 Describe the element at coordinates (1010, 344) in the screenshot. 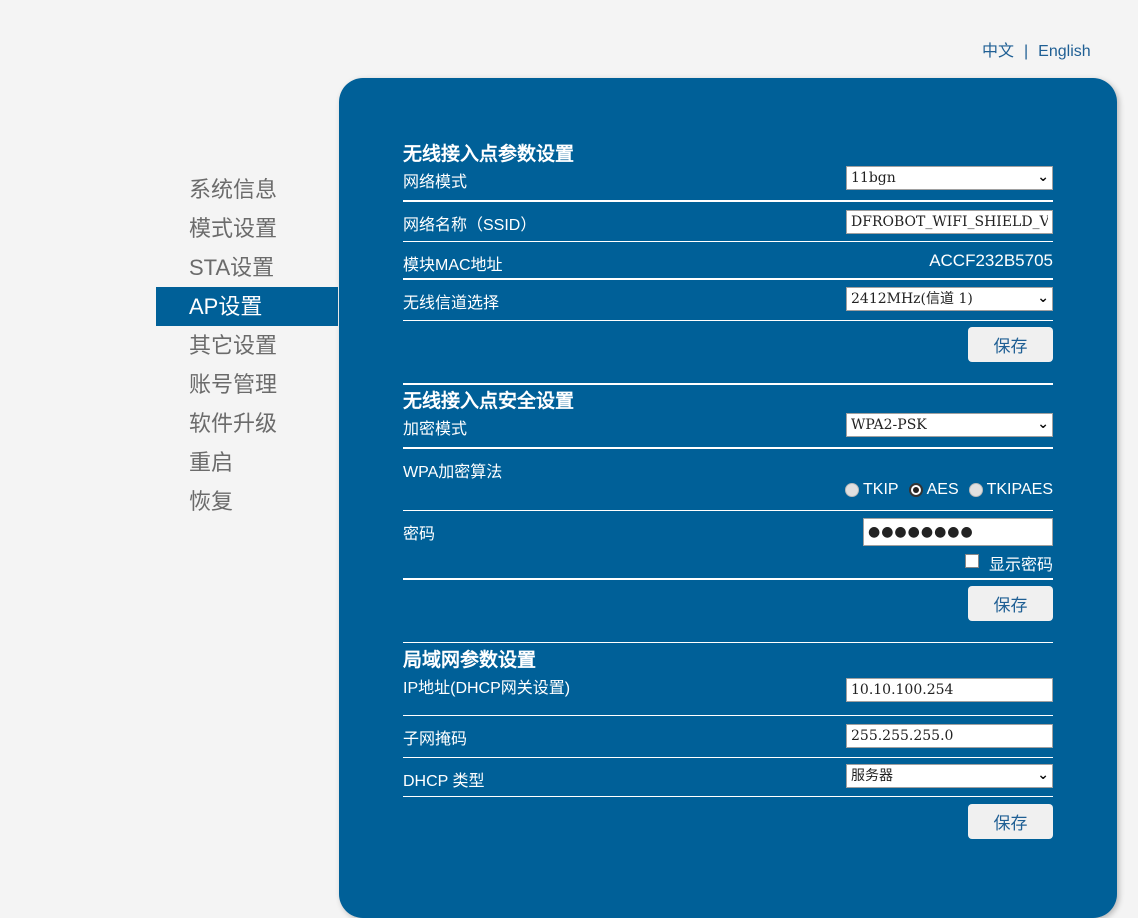

I see `ap-params-save-button: 保存` at that location.